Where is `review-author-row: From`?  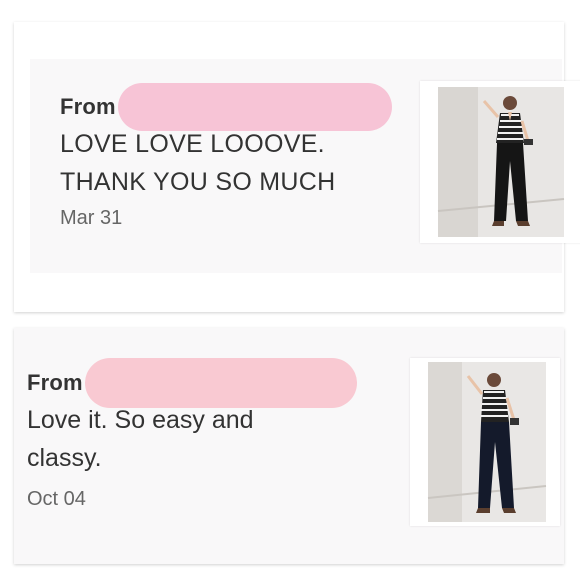
review-author-row: From is located at coordinates (226, 107).